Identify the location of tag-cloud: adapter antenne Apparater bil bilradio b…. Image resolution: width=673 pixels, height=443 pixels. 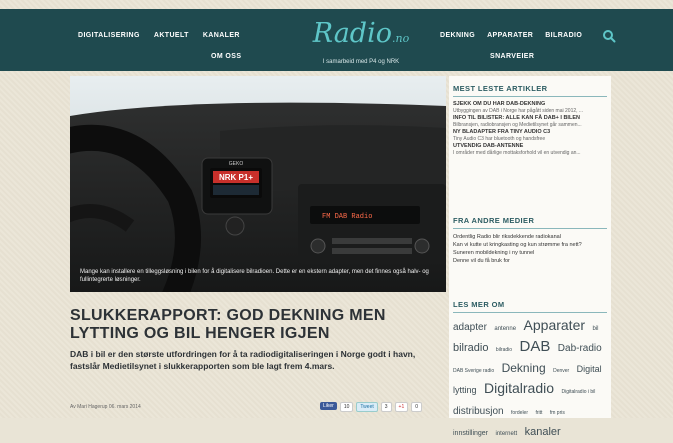
(530, 380).